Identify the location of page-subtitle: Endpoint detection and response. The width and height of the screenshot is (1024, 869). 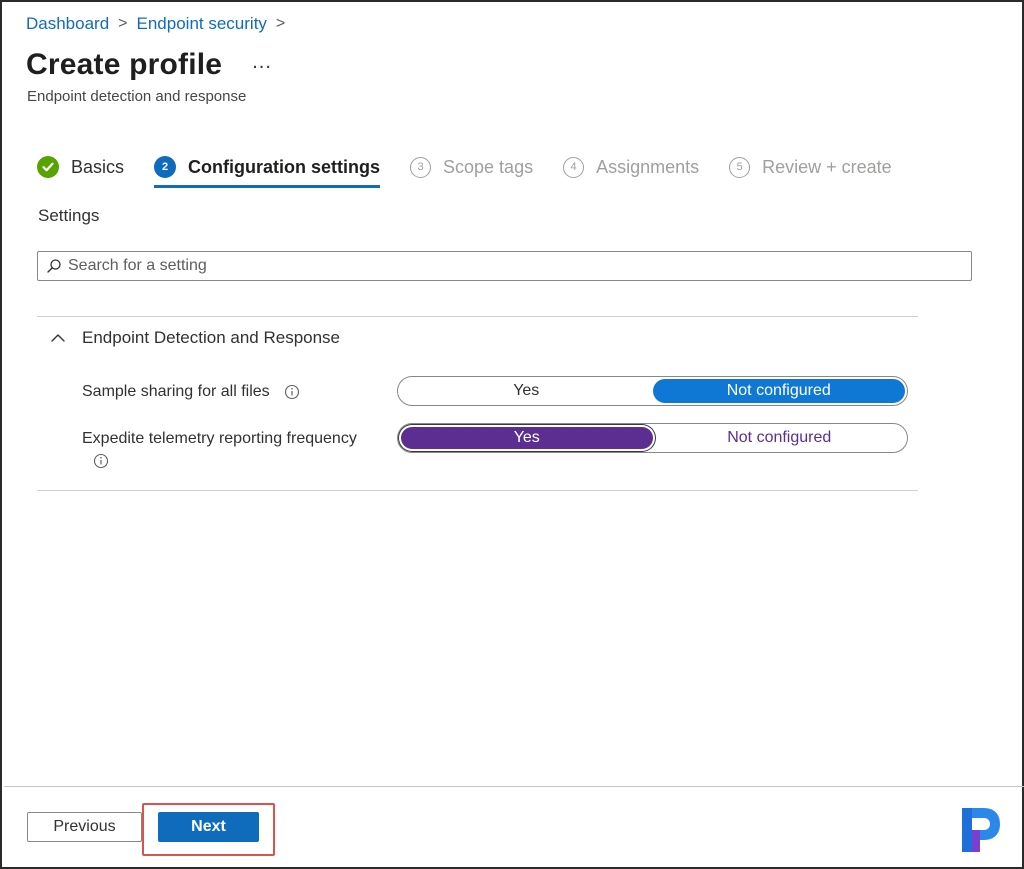
(137, 96).